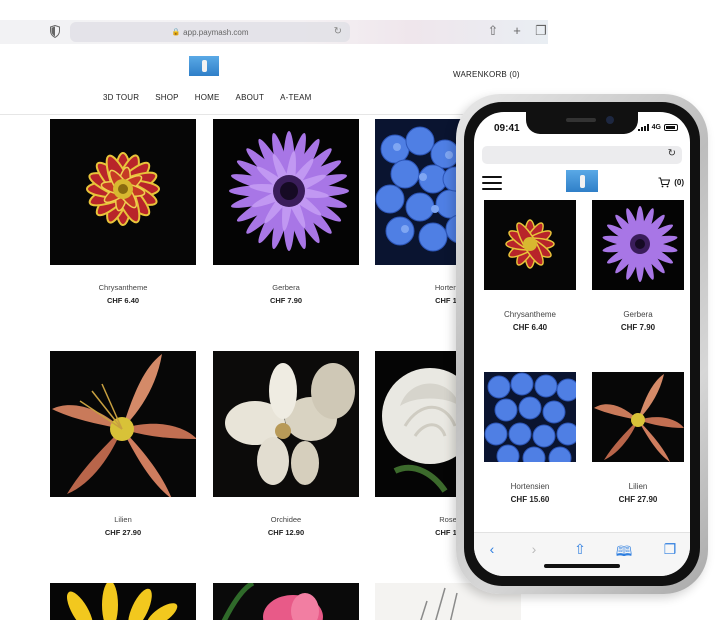 This screenshot has width=720, height=620. What do you see at coordinates (486, 74) in the screenshot?
I see `cart-link: WARENKORB (0)` at bounding box center [486, 74].